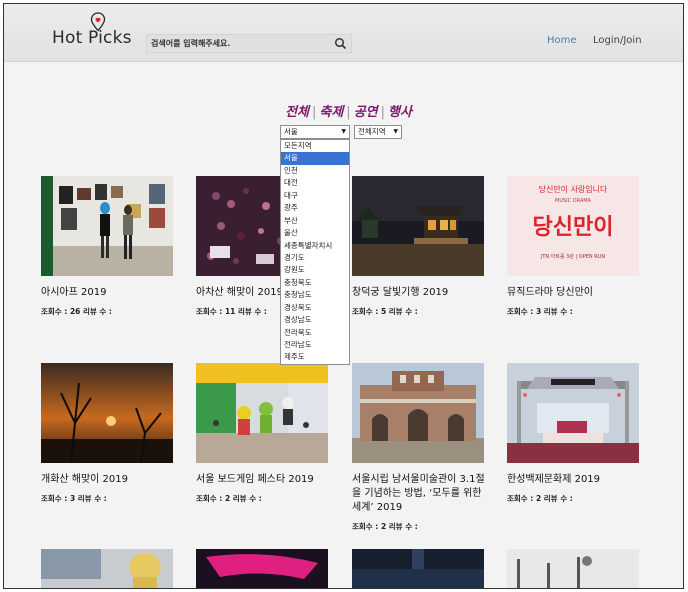 Image resolution: width=688 pixels, height=592 pixels. I want to click on views-count: 5, so click(383, 311).